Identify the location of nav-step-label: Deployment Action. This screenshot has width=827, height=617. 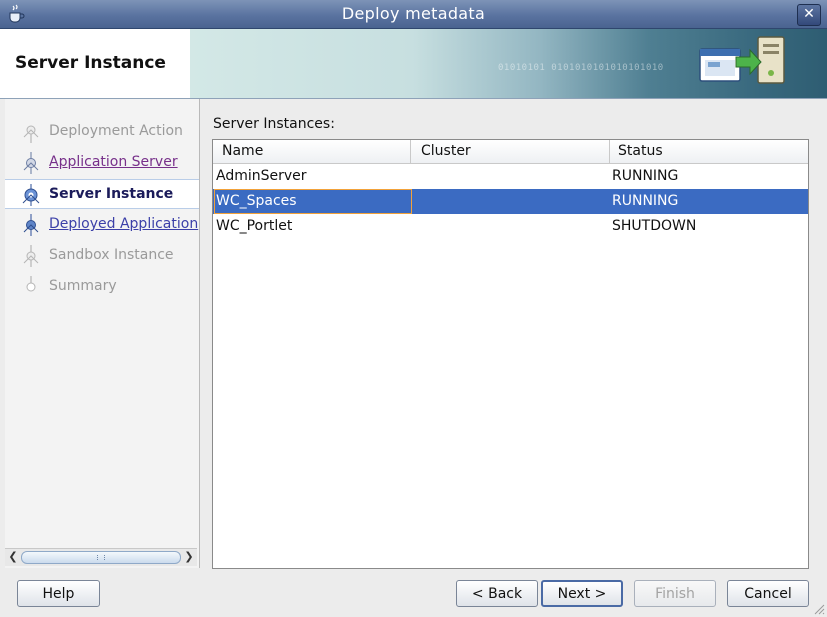
(116, 131).